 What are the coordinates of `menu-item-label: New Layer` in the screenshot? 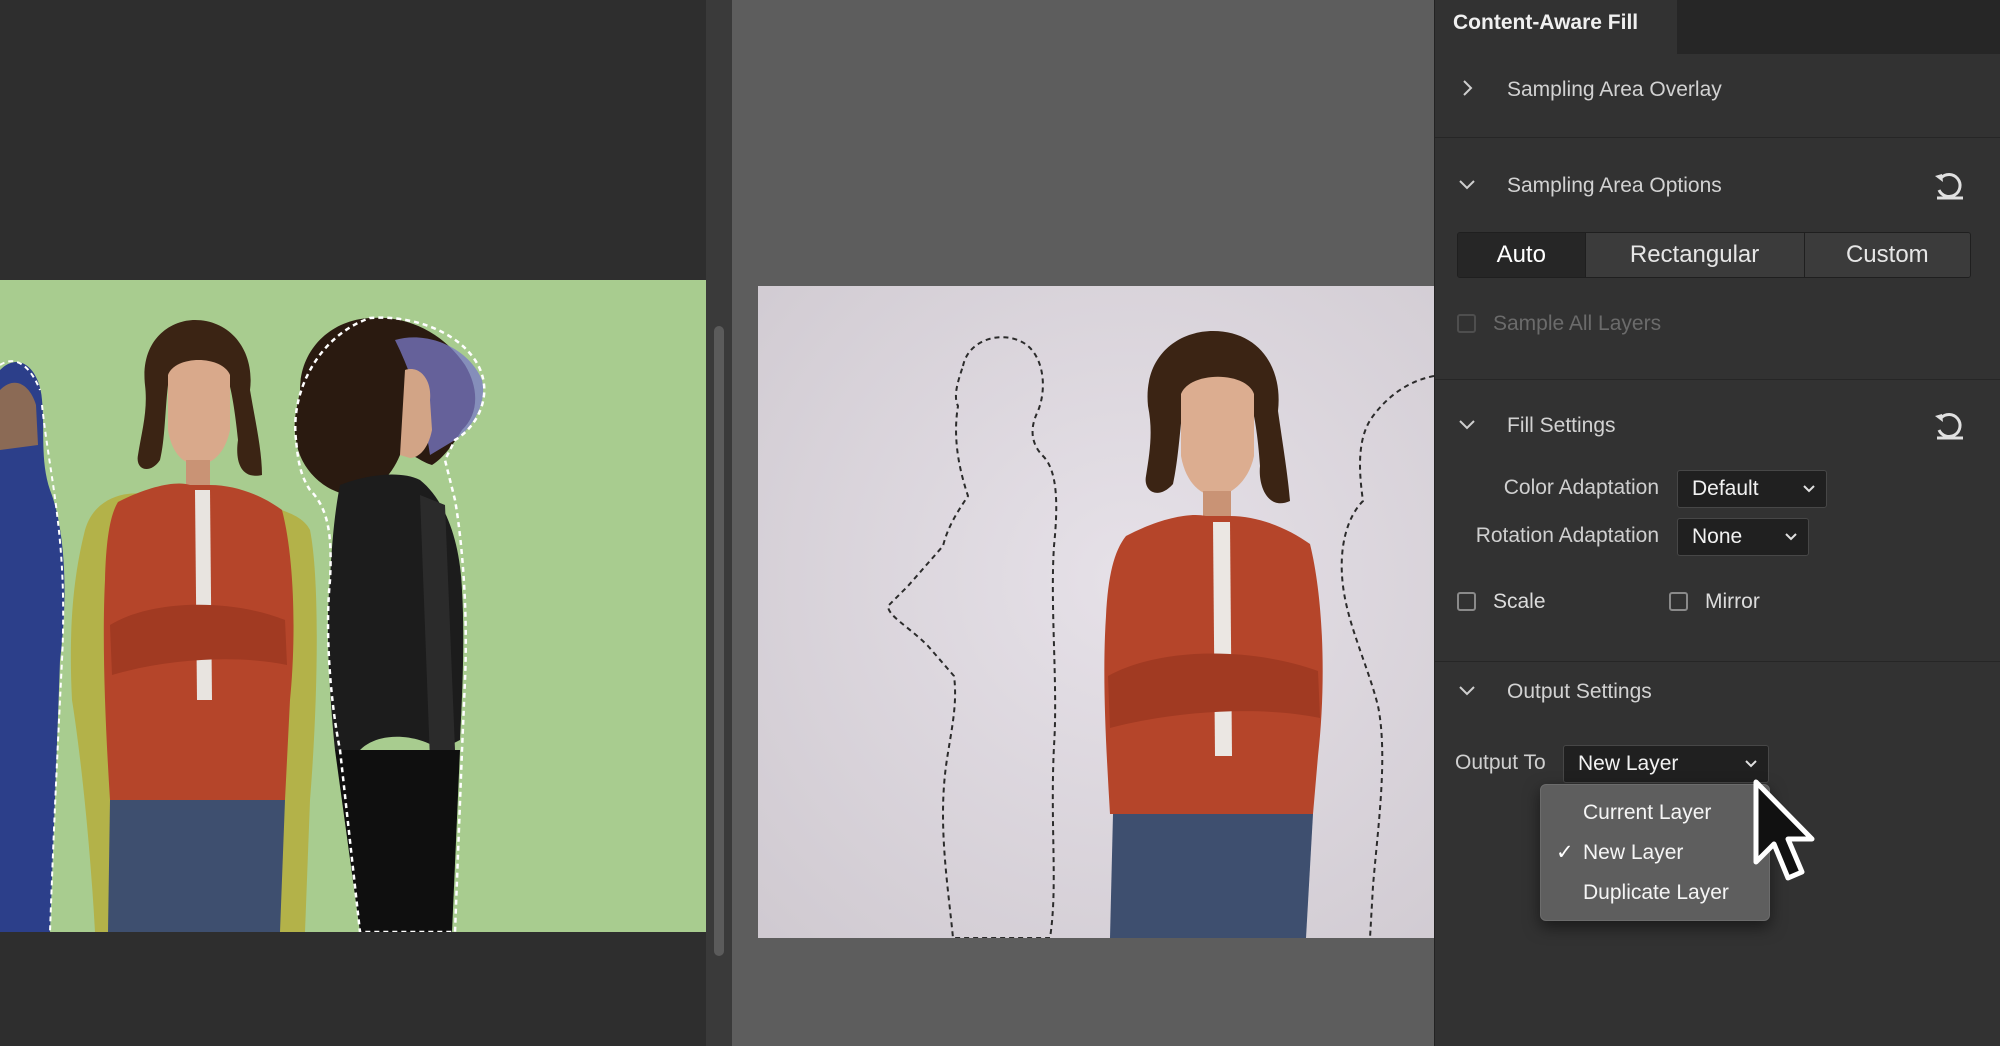 It's located at (1633, 852).